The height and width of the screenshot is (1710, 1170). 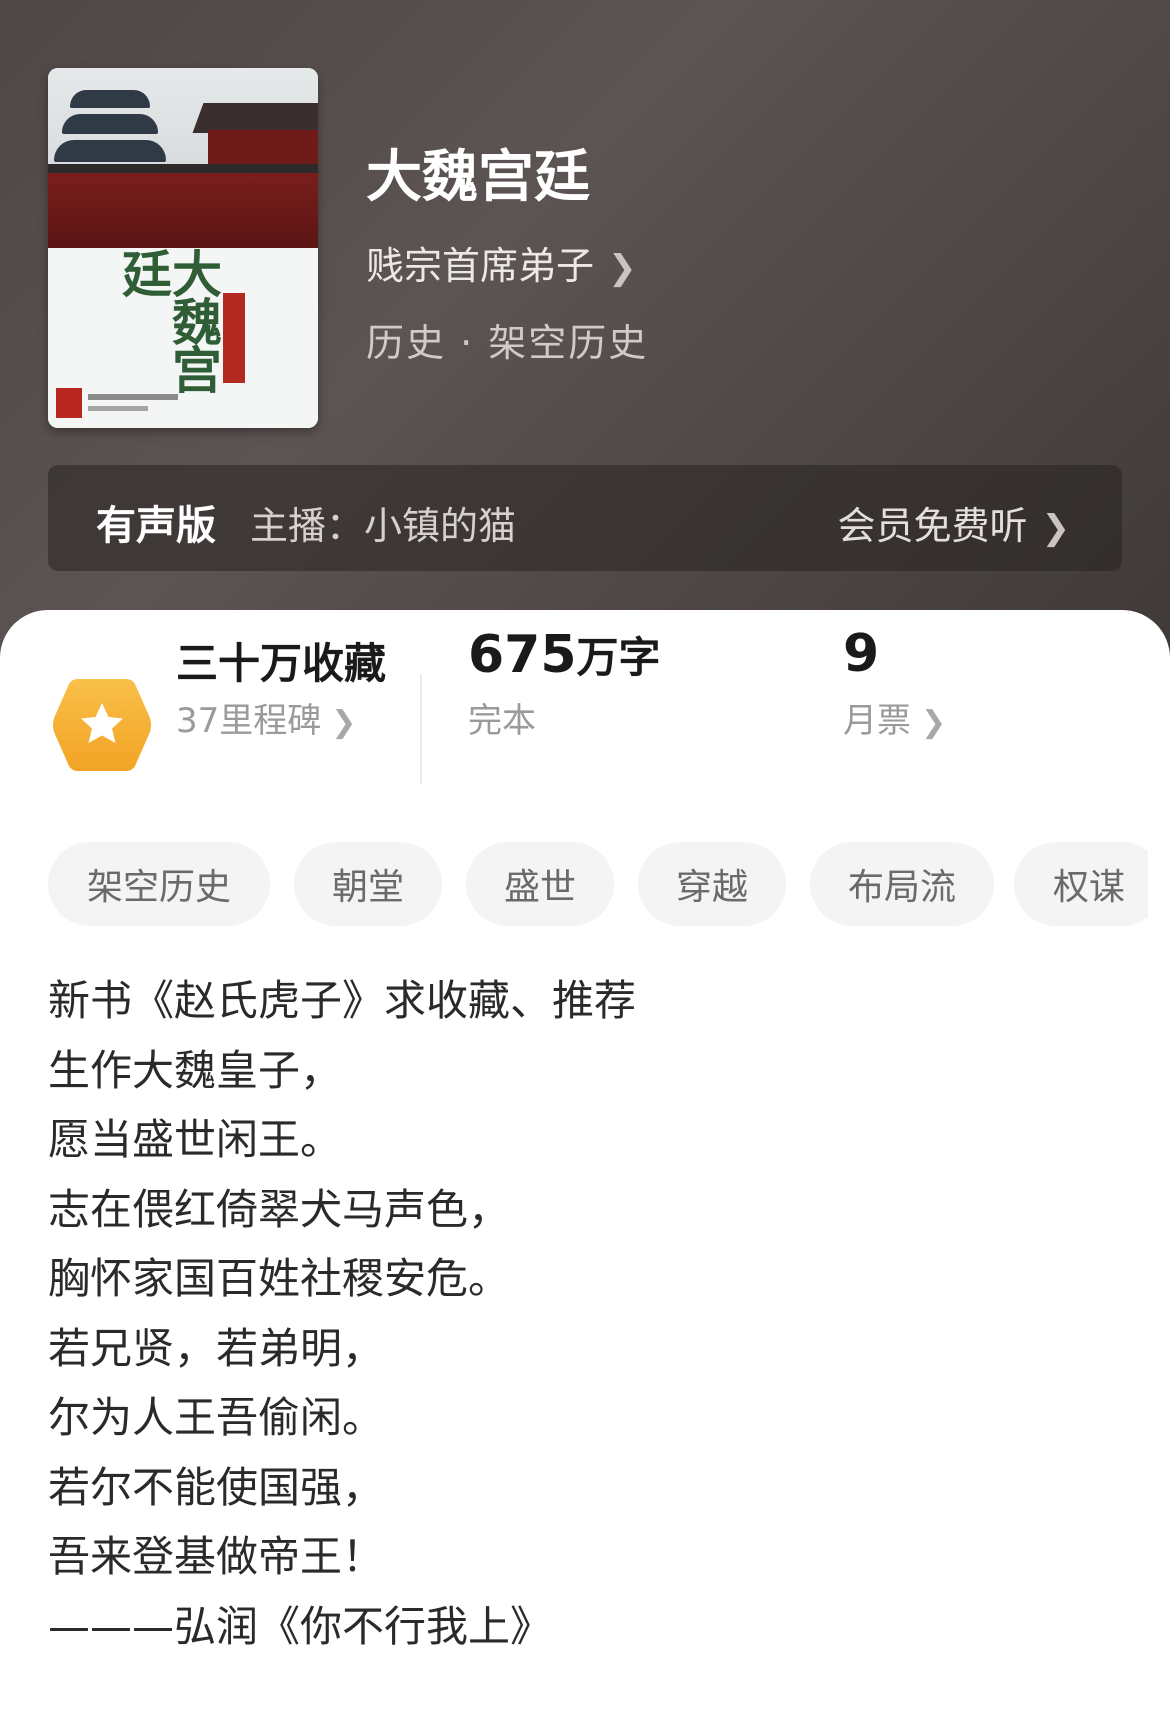 I want to click on description-line: 愿当盛世闲王。, so click(x=195, y=1139).